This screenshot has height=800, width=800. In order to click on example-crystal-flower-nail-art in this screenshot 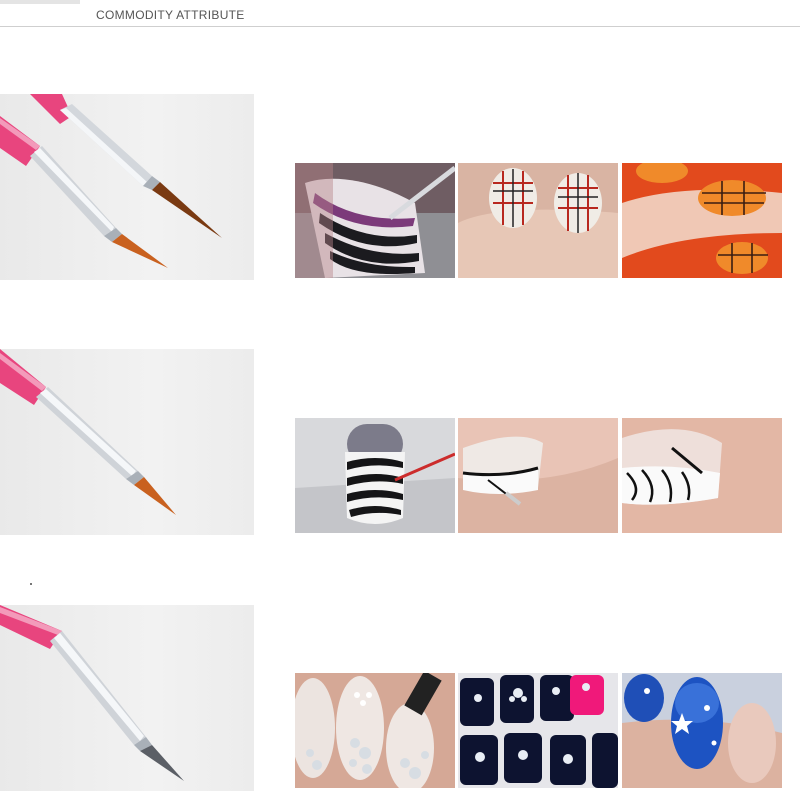, I will do `click(538, 730)`.